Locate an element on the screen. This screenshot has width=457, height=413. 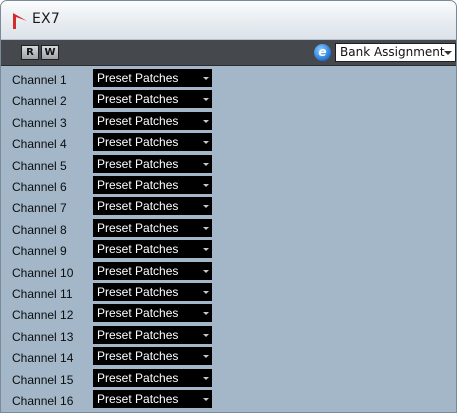
title-bar: EX7 is located at coordinates (228, 20).